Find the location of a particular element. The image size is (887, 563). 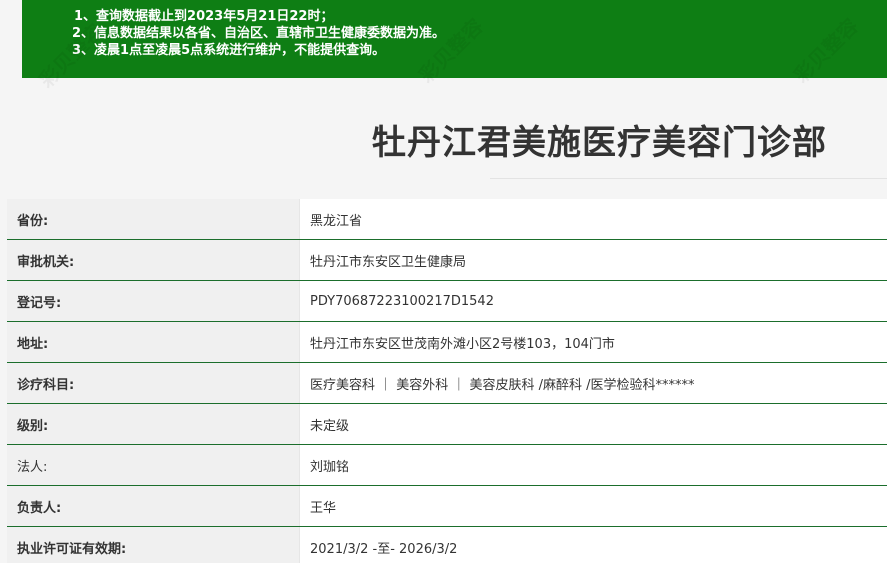

row-label: 负责人: is located at coordinates (153, 506).